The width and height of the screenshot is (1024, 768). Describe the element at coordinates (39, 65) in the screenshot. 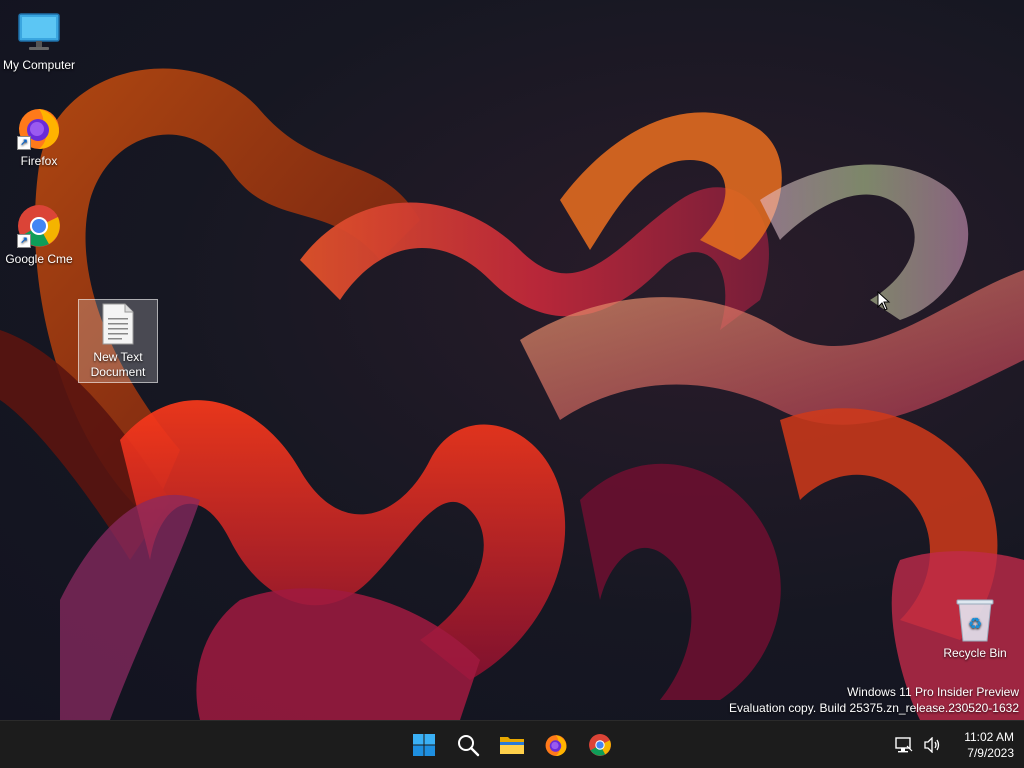

I see `desktop-icon-label: My Computer` at that location.